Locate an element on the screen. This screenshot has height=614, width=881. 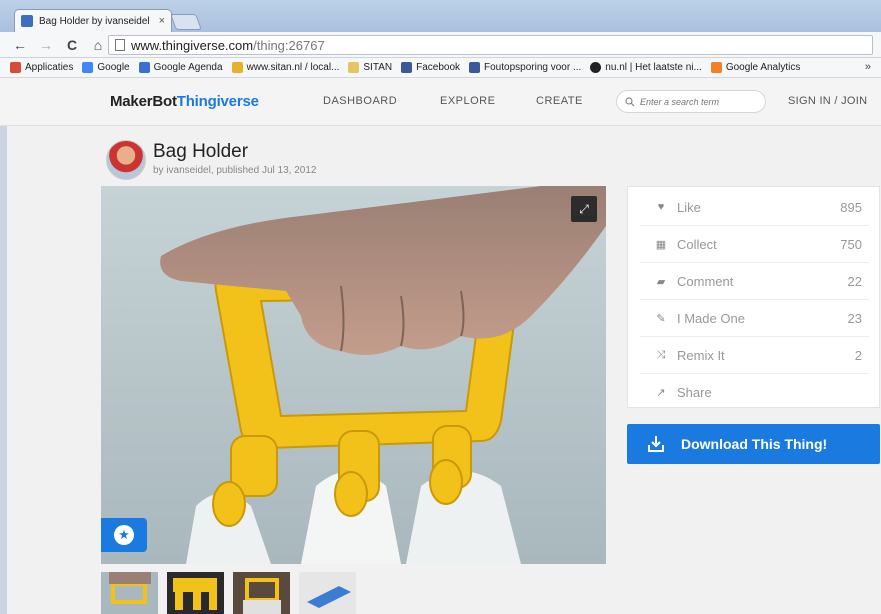
collect-button: ▦ Collect 750 is located at coordinates (754, 244).